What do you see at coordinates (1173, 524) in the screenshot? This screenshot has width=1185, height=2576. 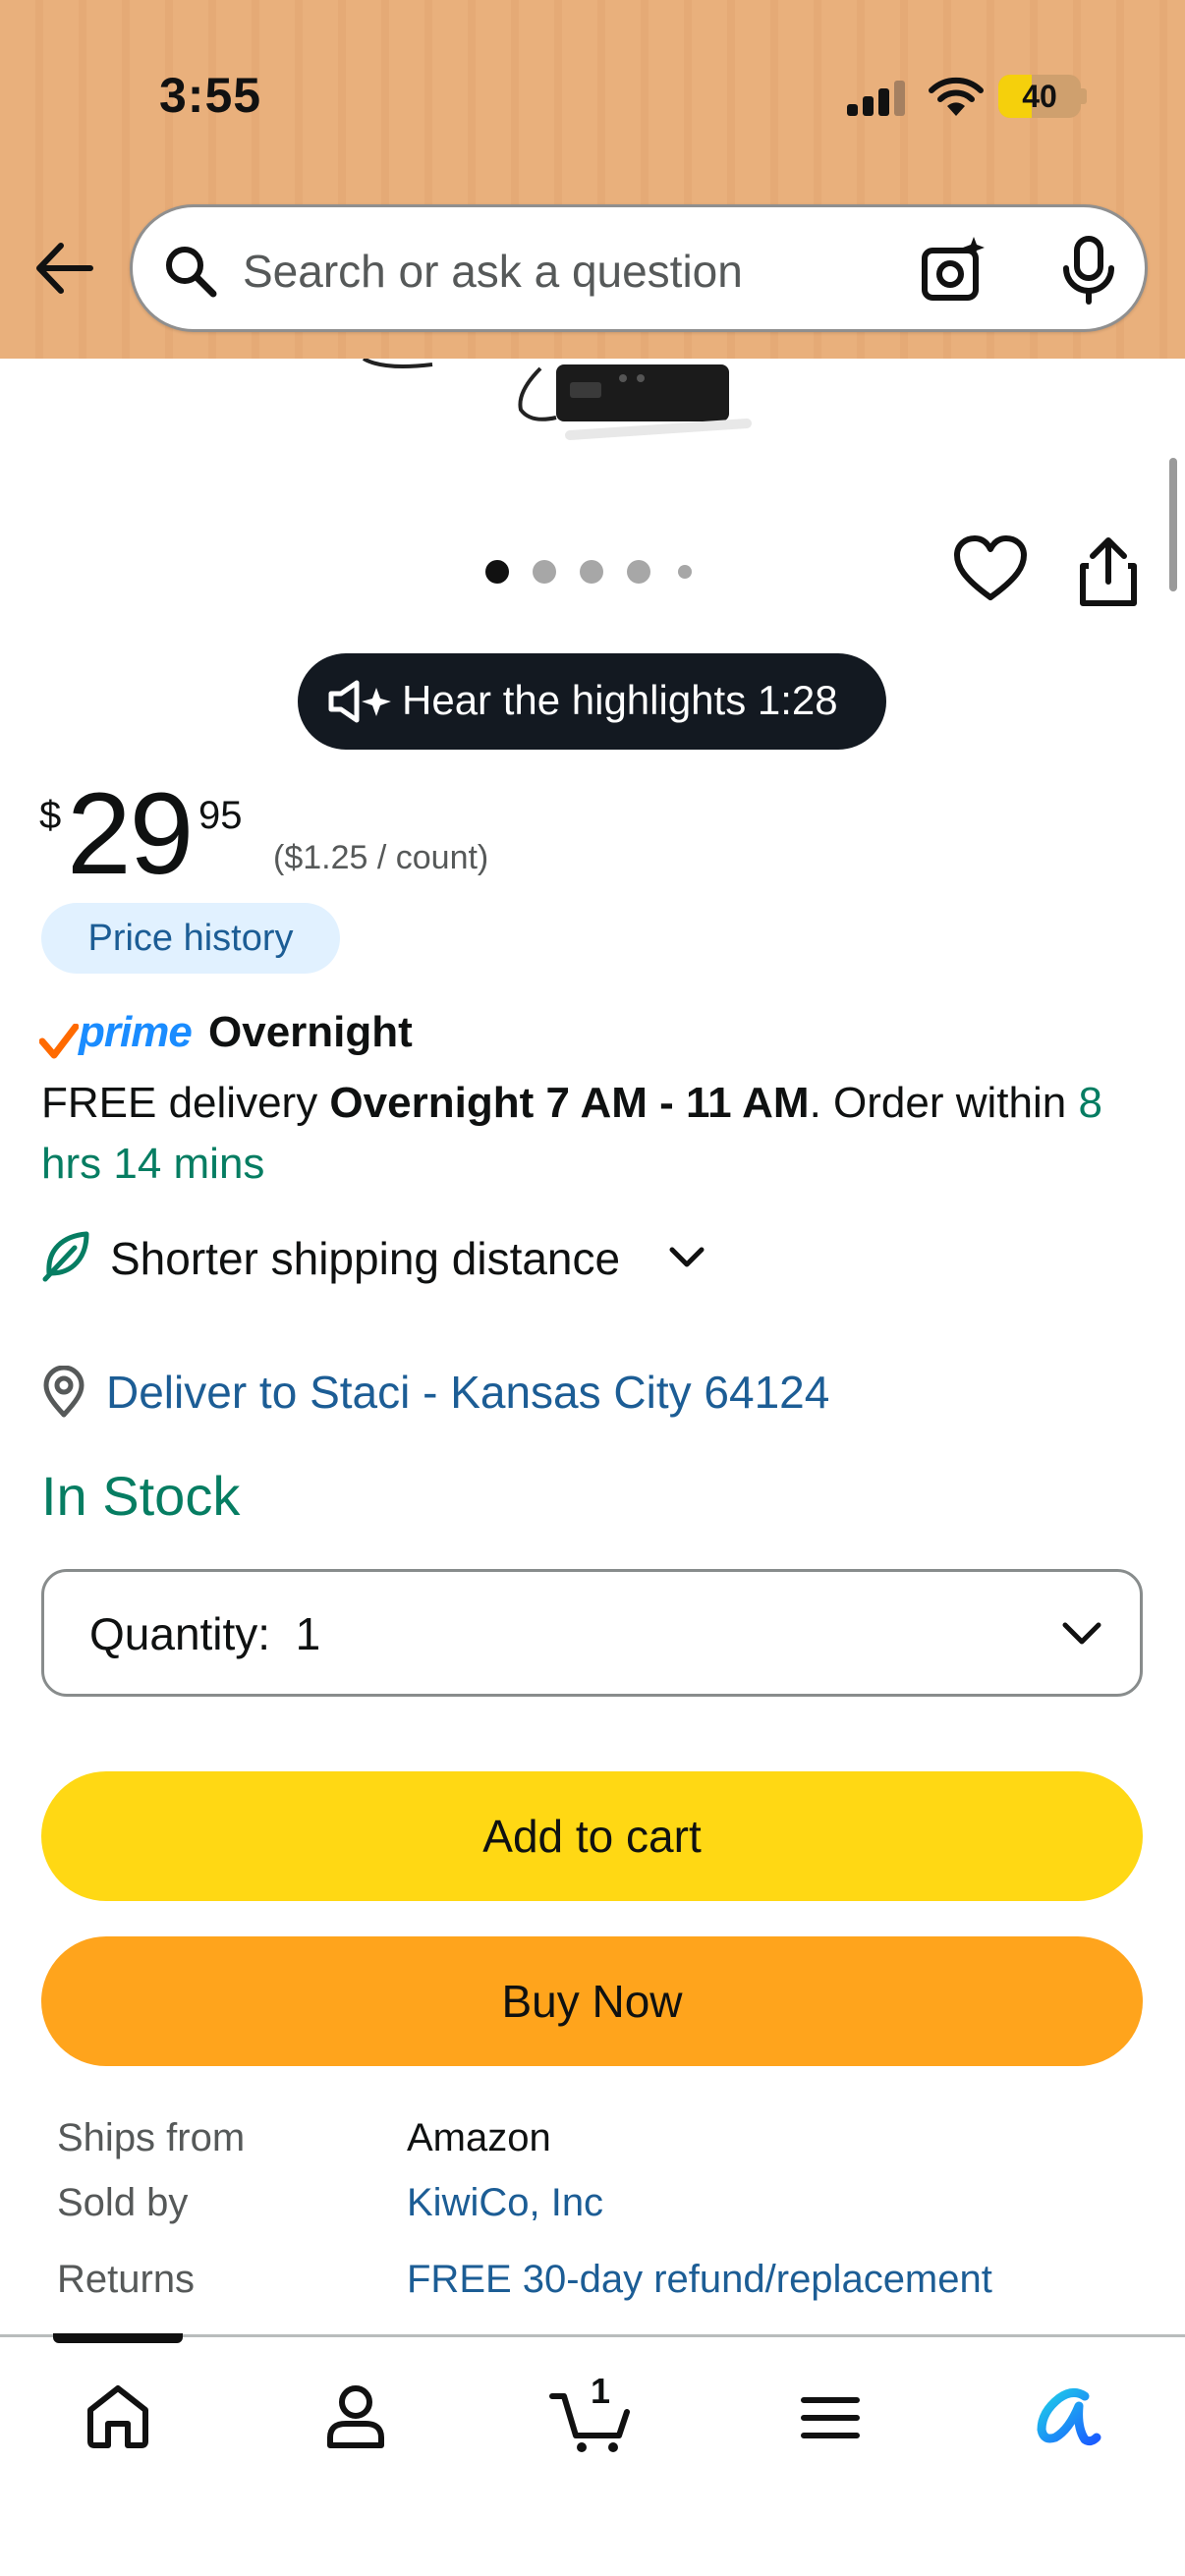 I see `scrollbar` at bounding box center [1173, 524].